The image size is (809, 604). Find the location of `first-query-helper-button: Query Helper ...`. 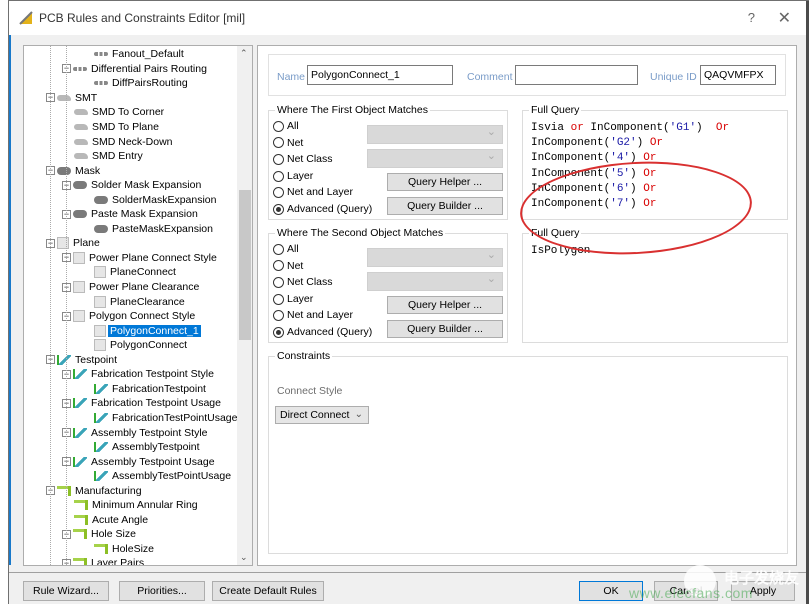

first-query-helper-button: Query Helper ... is located at coordinates (445, 182).